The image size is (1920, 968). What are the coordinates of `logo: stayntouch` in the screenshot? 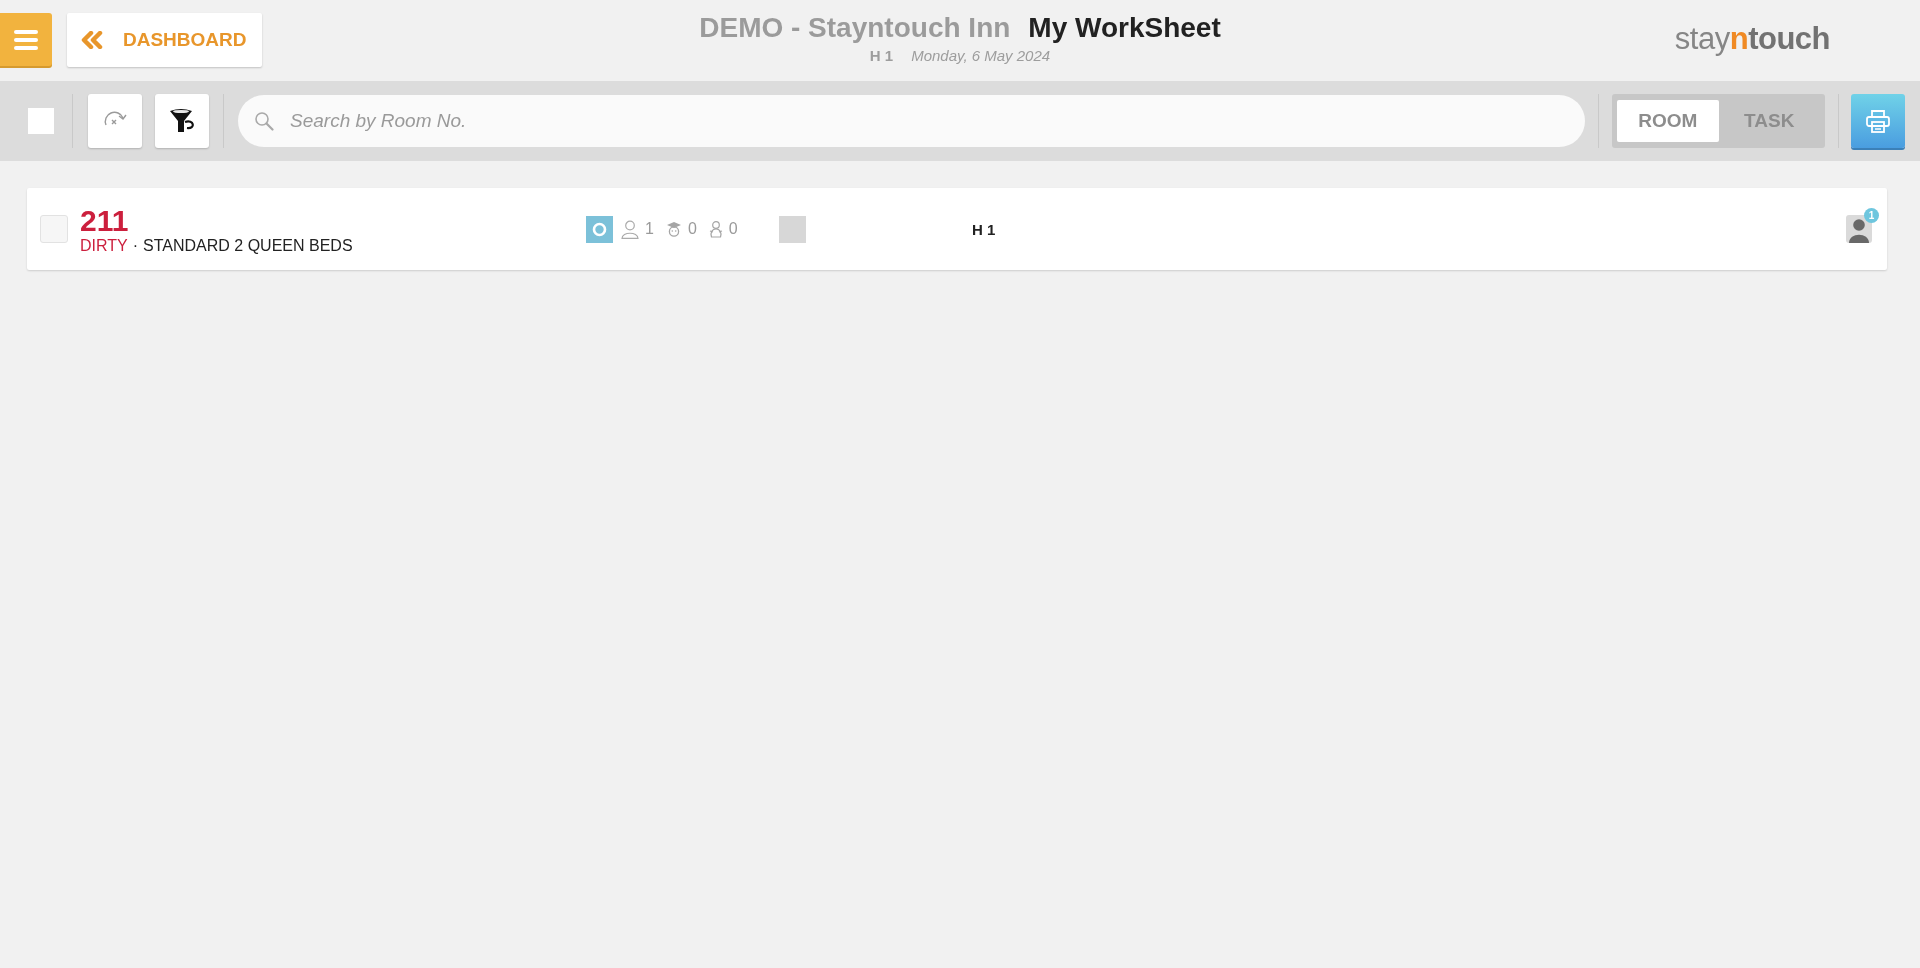 It's located at (1752, 39).